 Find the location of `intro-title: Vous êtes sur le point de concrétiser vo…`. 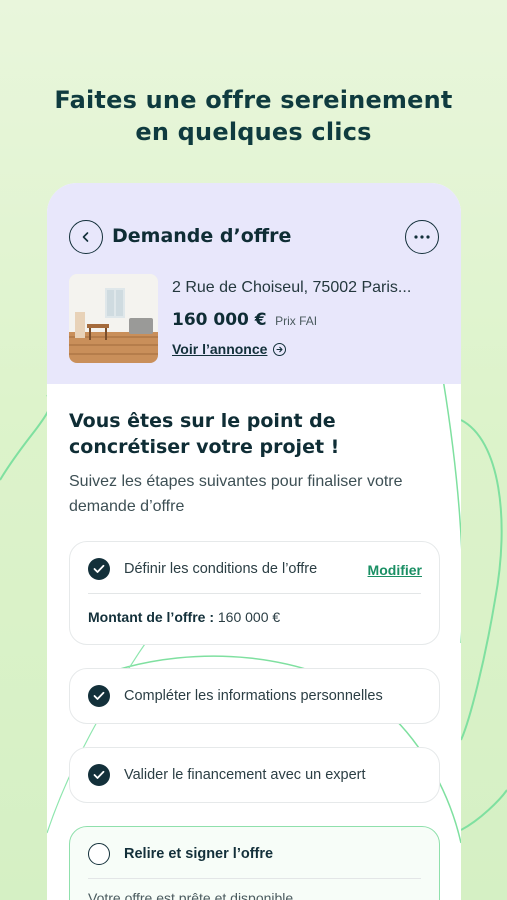

intro-title: Vous êtes sur le point de concrétiser vo… is located at coordinates (204, 434).